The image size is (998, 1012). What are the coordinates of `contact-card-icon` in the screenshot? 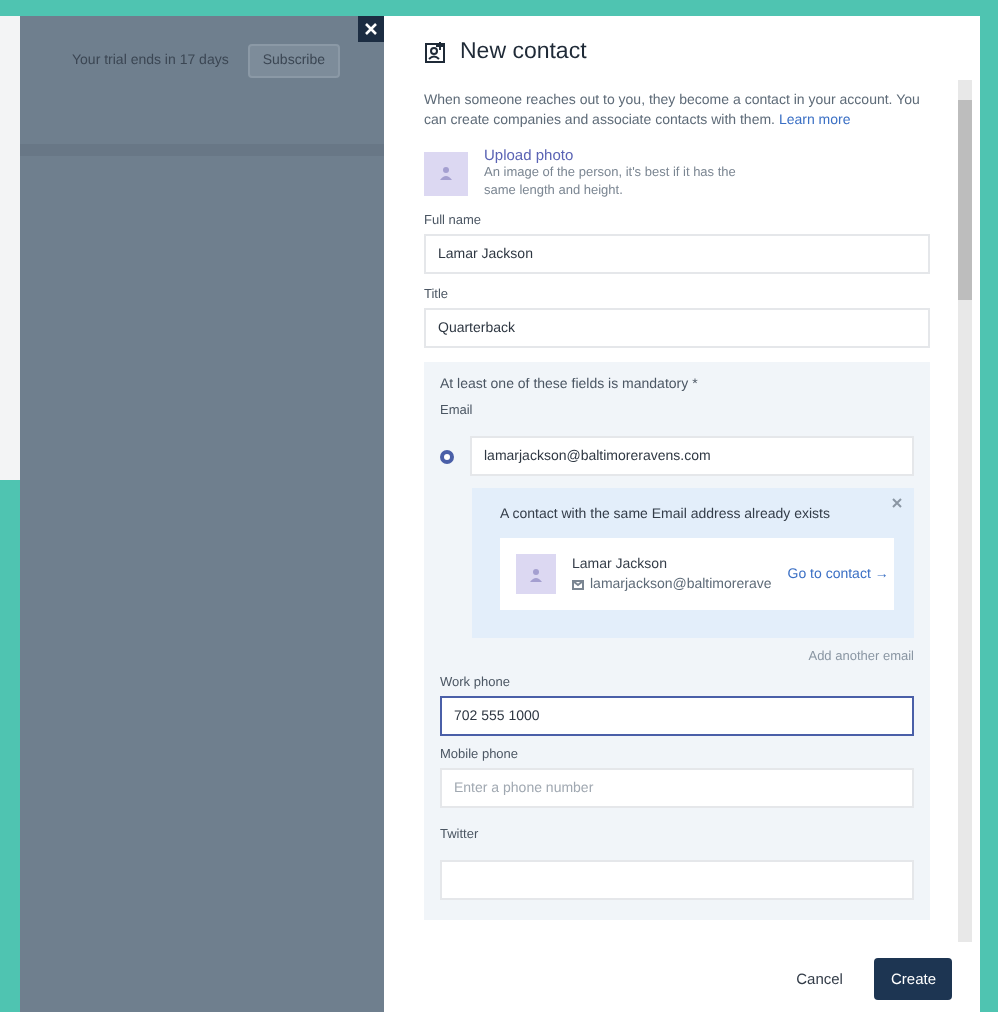 It's located at (436, 52).